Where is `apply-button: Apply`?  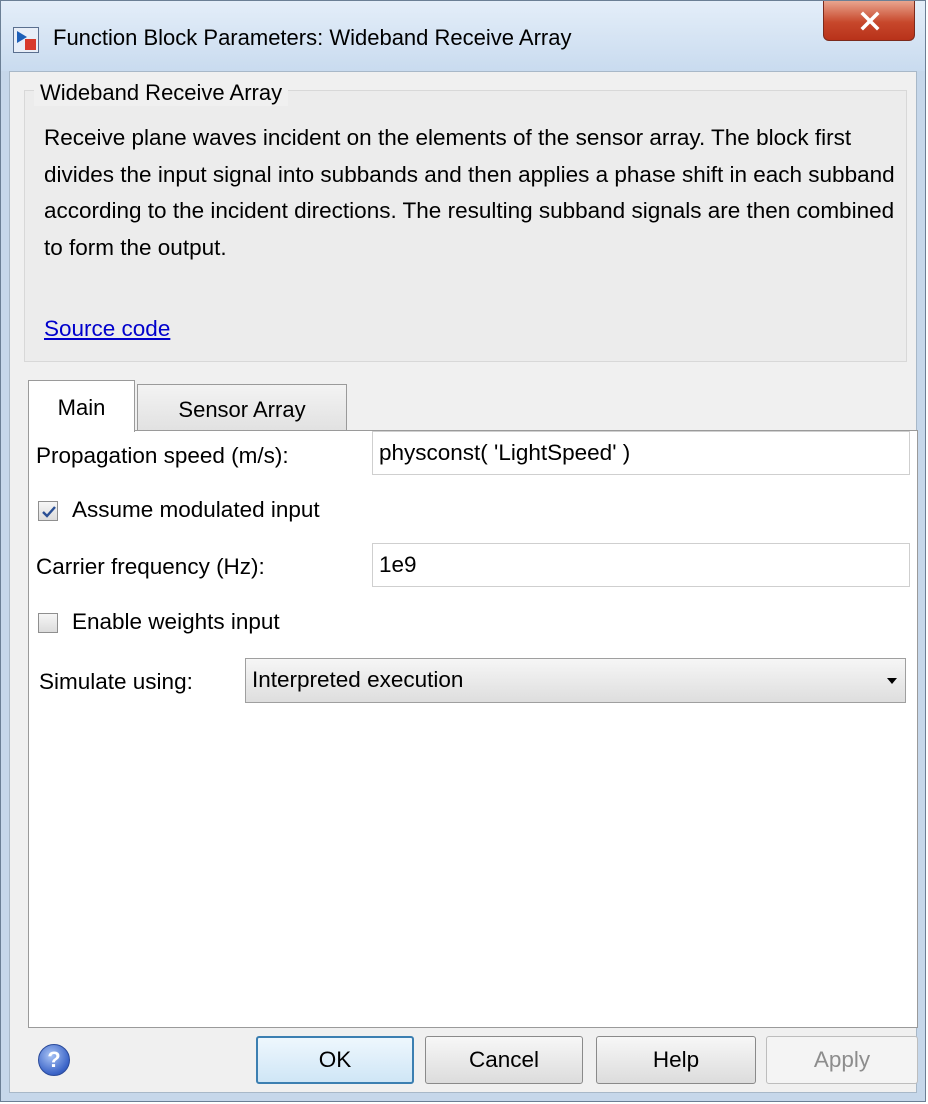
apply-button: Apply is located at coordinates (842, 1060).